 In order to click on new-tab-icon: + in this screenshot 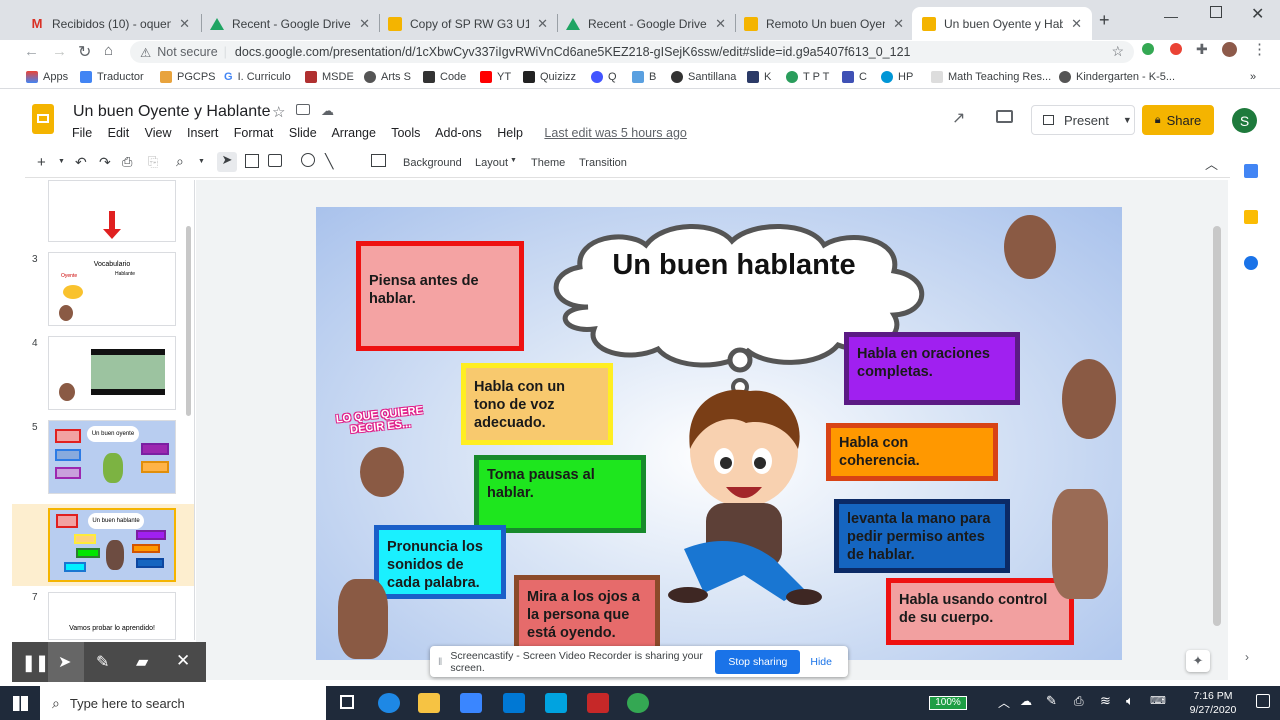, I will do `click(1104, 20)`.